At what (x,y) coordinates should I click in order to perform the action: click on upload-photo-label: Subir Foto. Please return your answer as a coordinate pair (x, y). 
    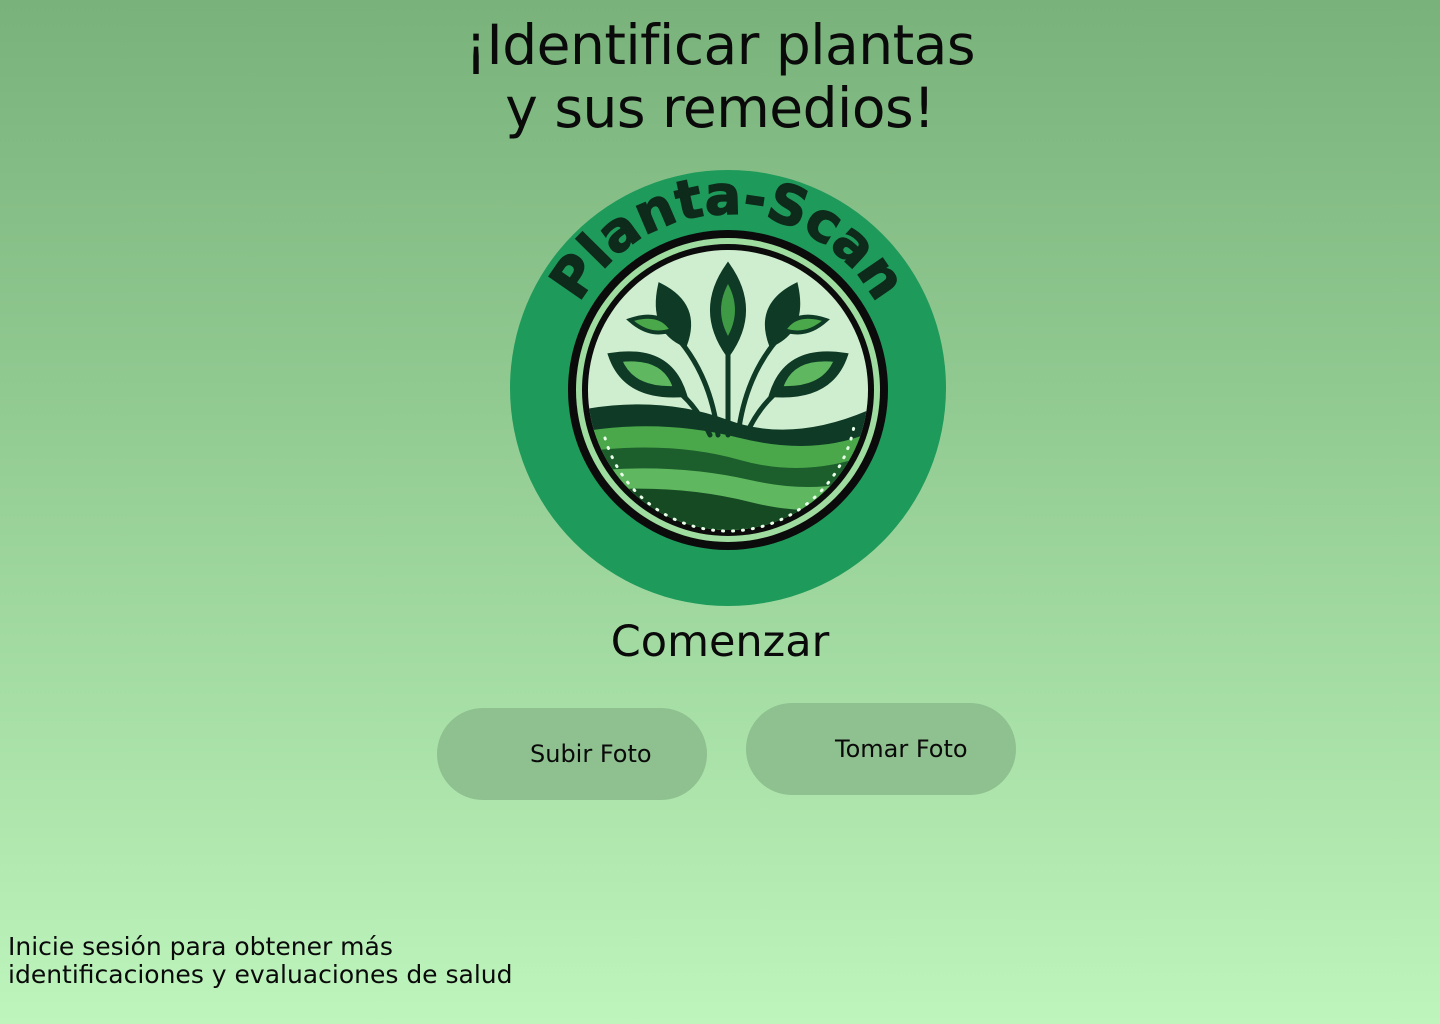
    Looking at the image, I should click on (591, 754).